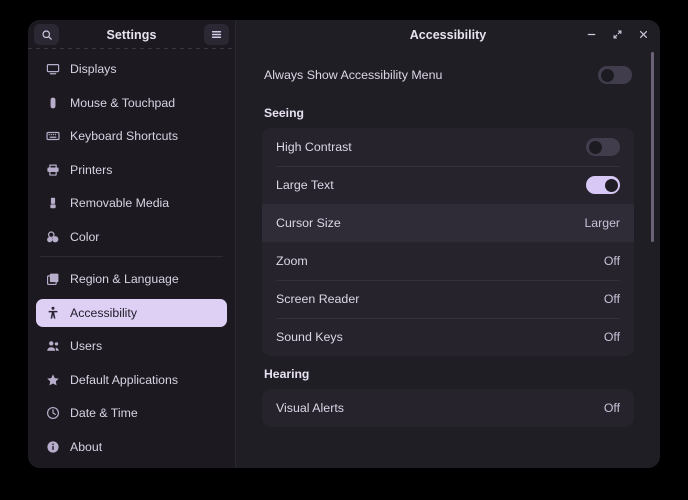  I want to click on sidebar-item-keyboard-shortcuts: Keyboard Shortcuts, so click(131, 136).